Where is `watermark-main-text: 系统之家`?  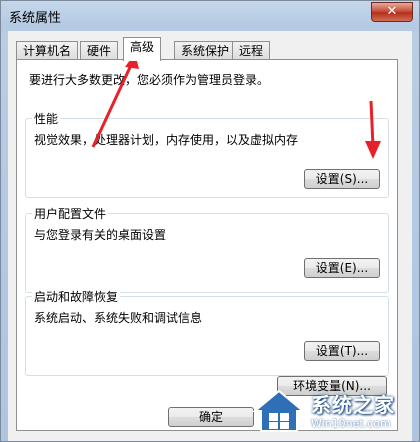 watermark-main-text: 系统之家 is located at coordinates (353, 405).